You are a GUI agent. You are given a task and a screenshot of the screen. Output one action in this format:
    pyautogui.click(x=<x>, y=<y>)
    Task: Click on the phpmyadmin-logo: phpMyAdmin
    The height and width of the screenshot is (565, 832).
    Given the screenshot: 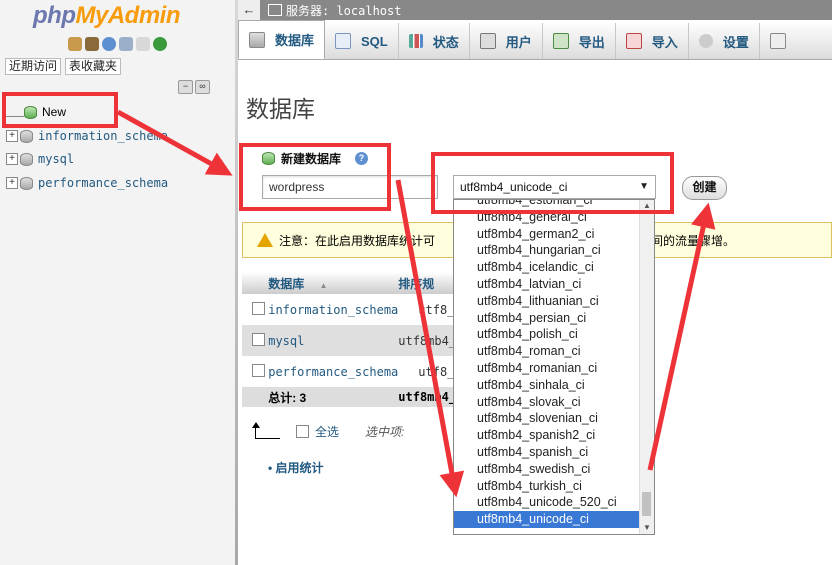 What is the action you would take?
    pyautogui.click(x=106, y=16)
    